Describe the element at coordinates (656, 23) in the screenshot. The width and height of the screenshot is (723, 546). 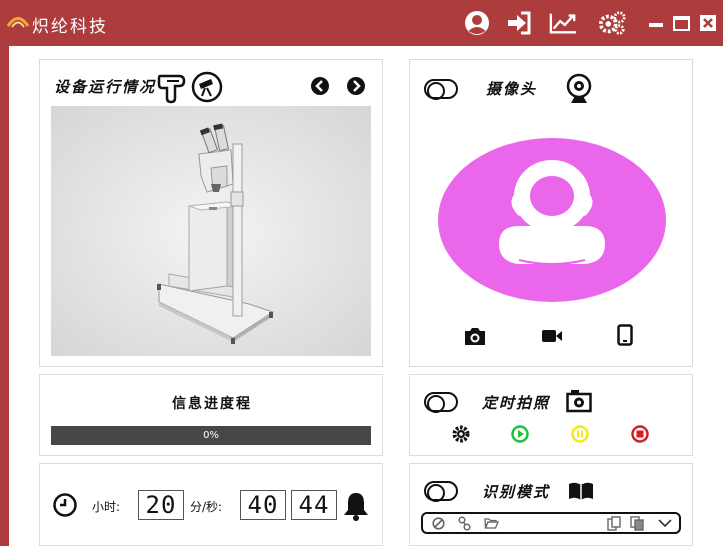
I see `minimize-icon` at that location.